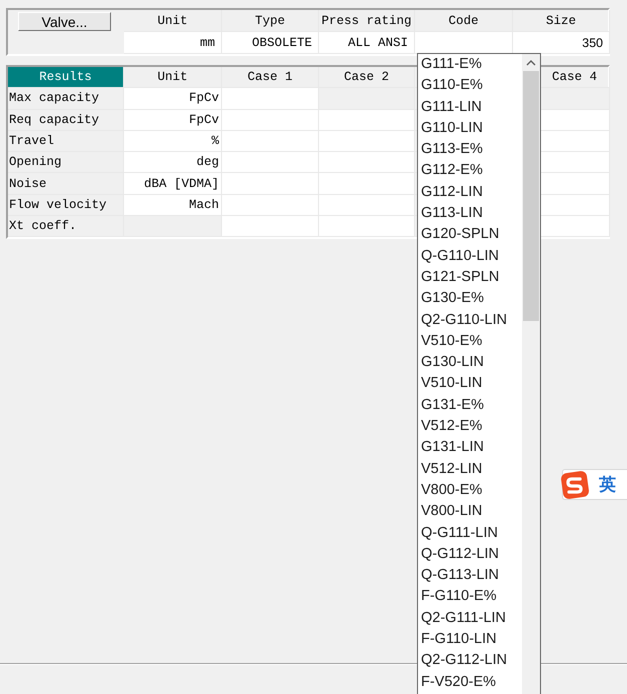 Image resolution: width=627 pixels, height=694 pixels. Describe the element at coordinates (66, 77) in the screenshot. I see `results-header: Results` at that location.